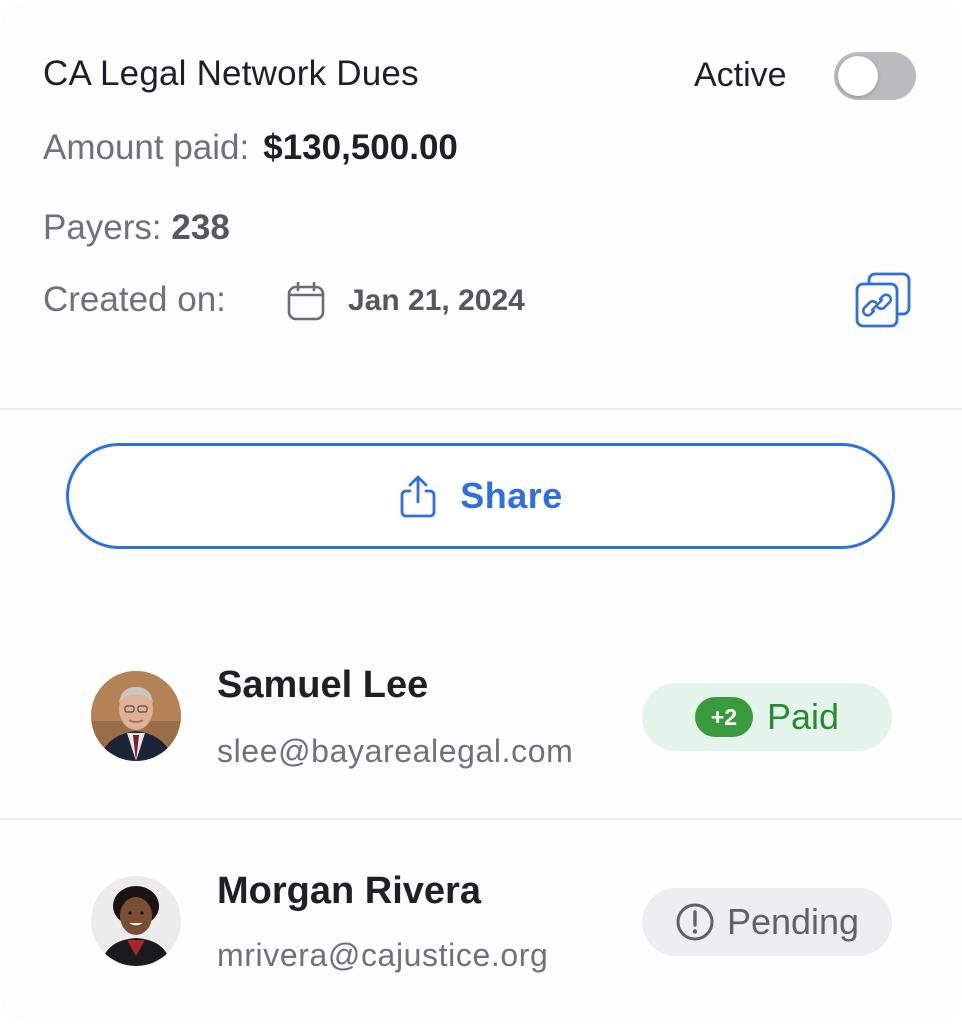  I want to click on status-badge: Pending, so click(767, 922).